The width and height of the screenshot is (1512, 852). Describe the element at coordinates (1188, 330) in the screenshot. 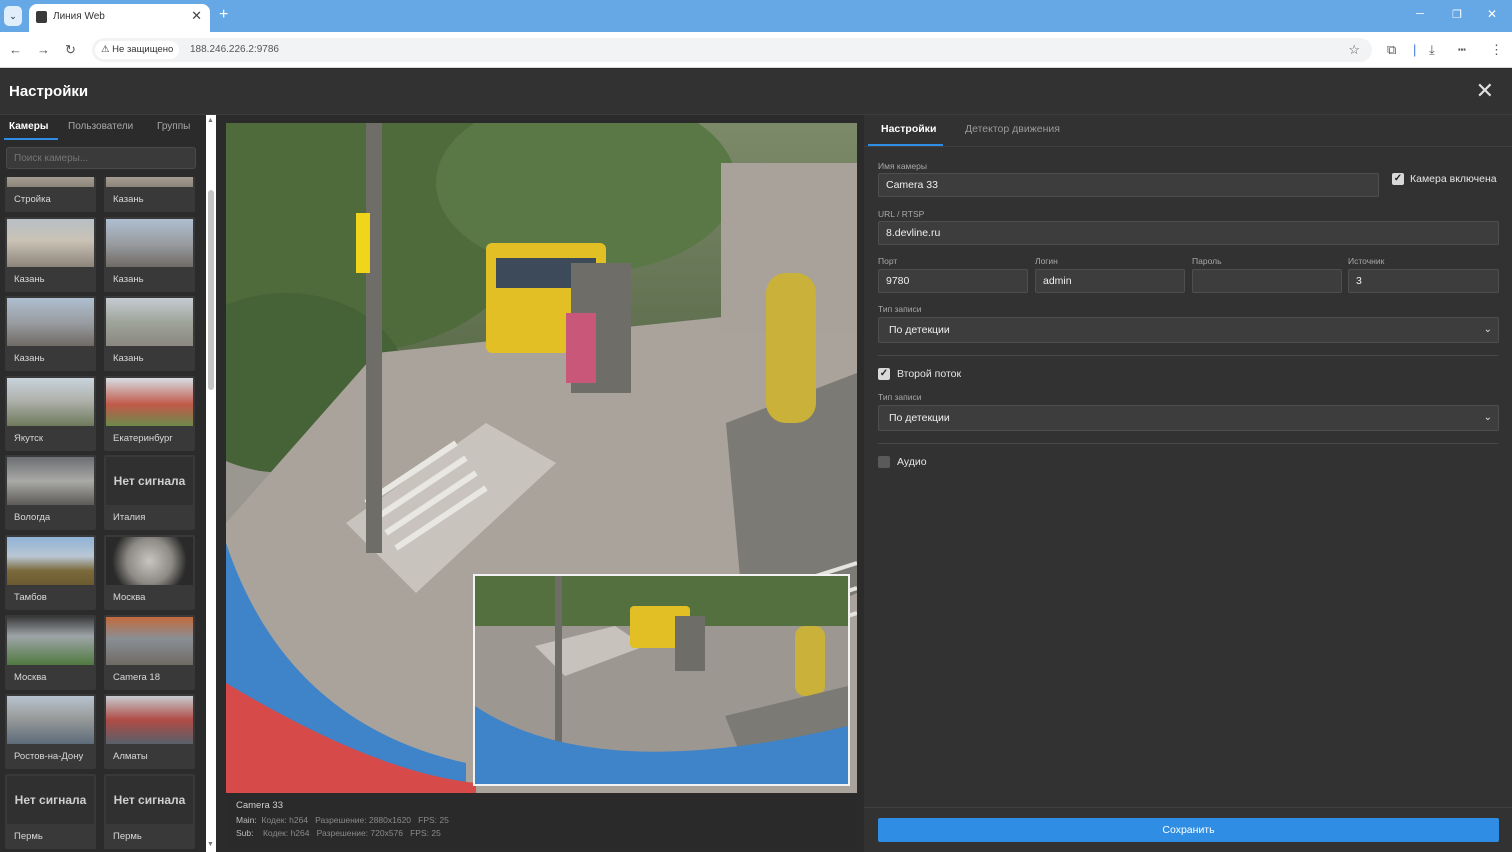

I see `record-type-select: По детекции ⌄` at that location.